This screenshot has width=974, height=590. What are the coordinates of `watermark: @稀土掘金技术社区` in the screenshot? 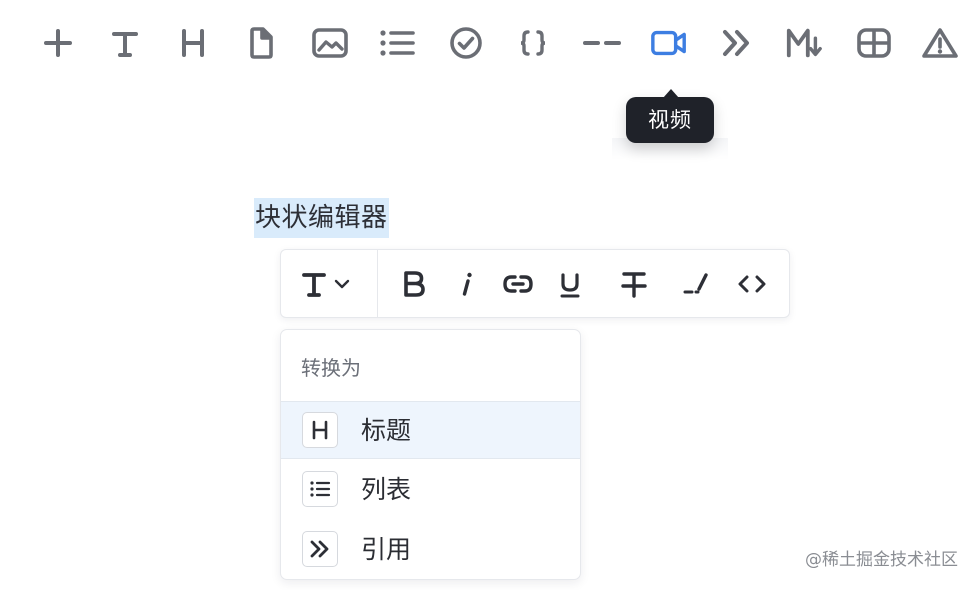 It's located at (881, 560).